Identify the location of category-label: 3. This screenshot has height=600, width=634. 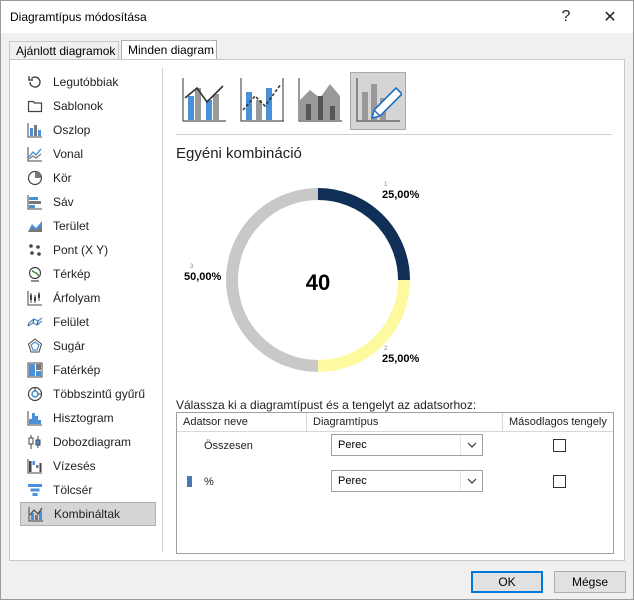
(192, 267).